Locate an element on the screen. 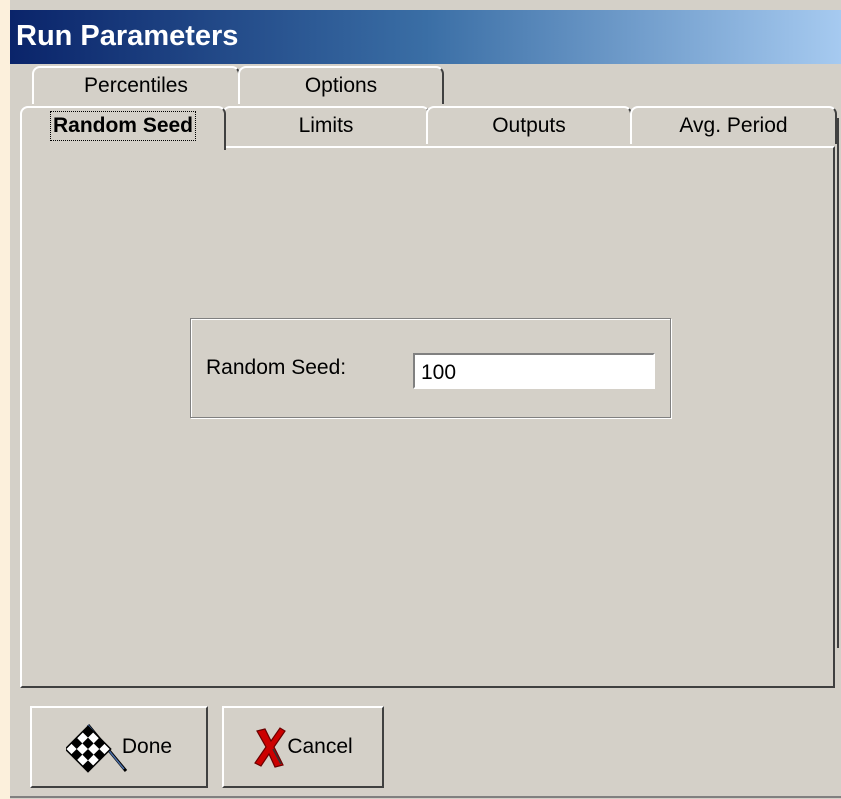 The height and width of the screenshot is (799, 841). checkered-flag-icon is located at coordinates (96, 747).